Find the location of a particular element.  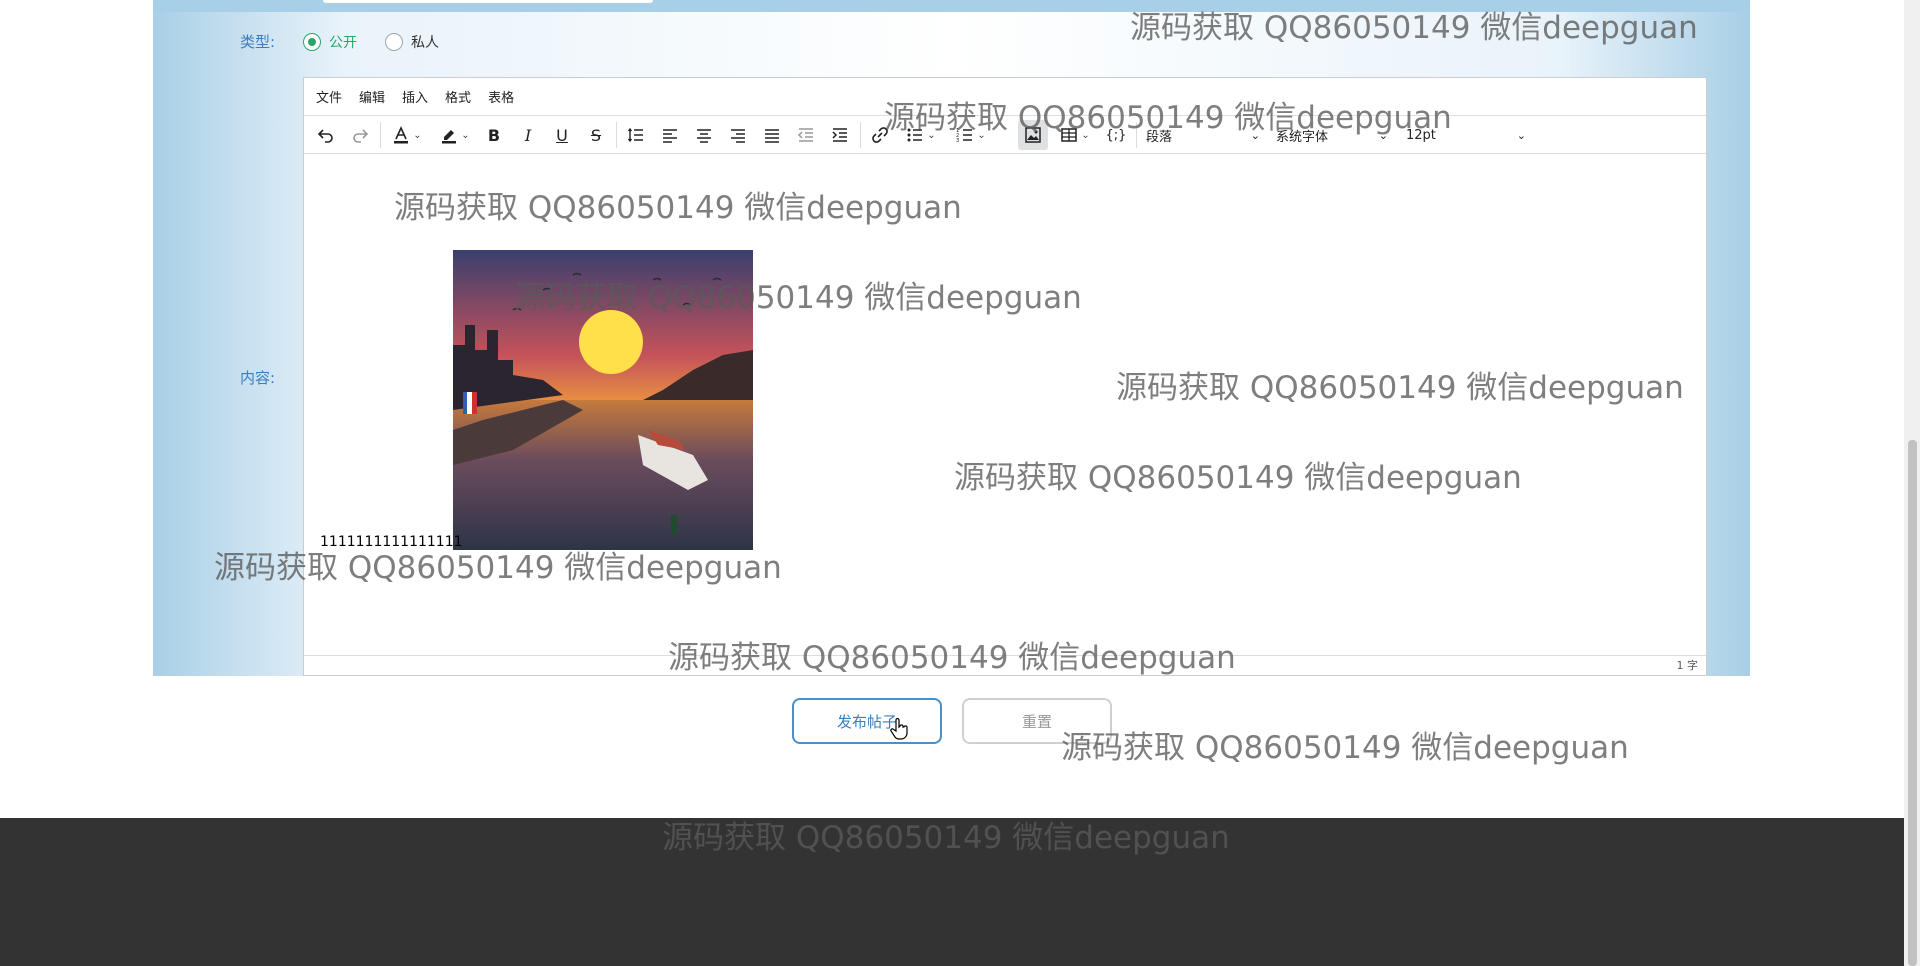

redo-icon is located at coordinates (360, 135).